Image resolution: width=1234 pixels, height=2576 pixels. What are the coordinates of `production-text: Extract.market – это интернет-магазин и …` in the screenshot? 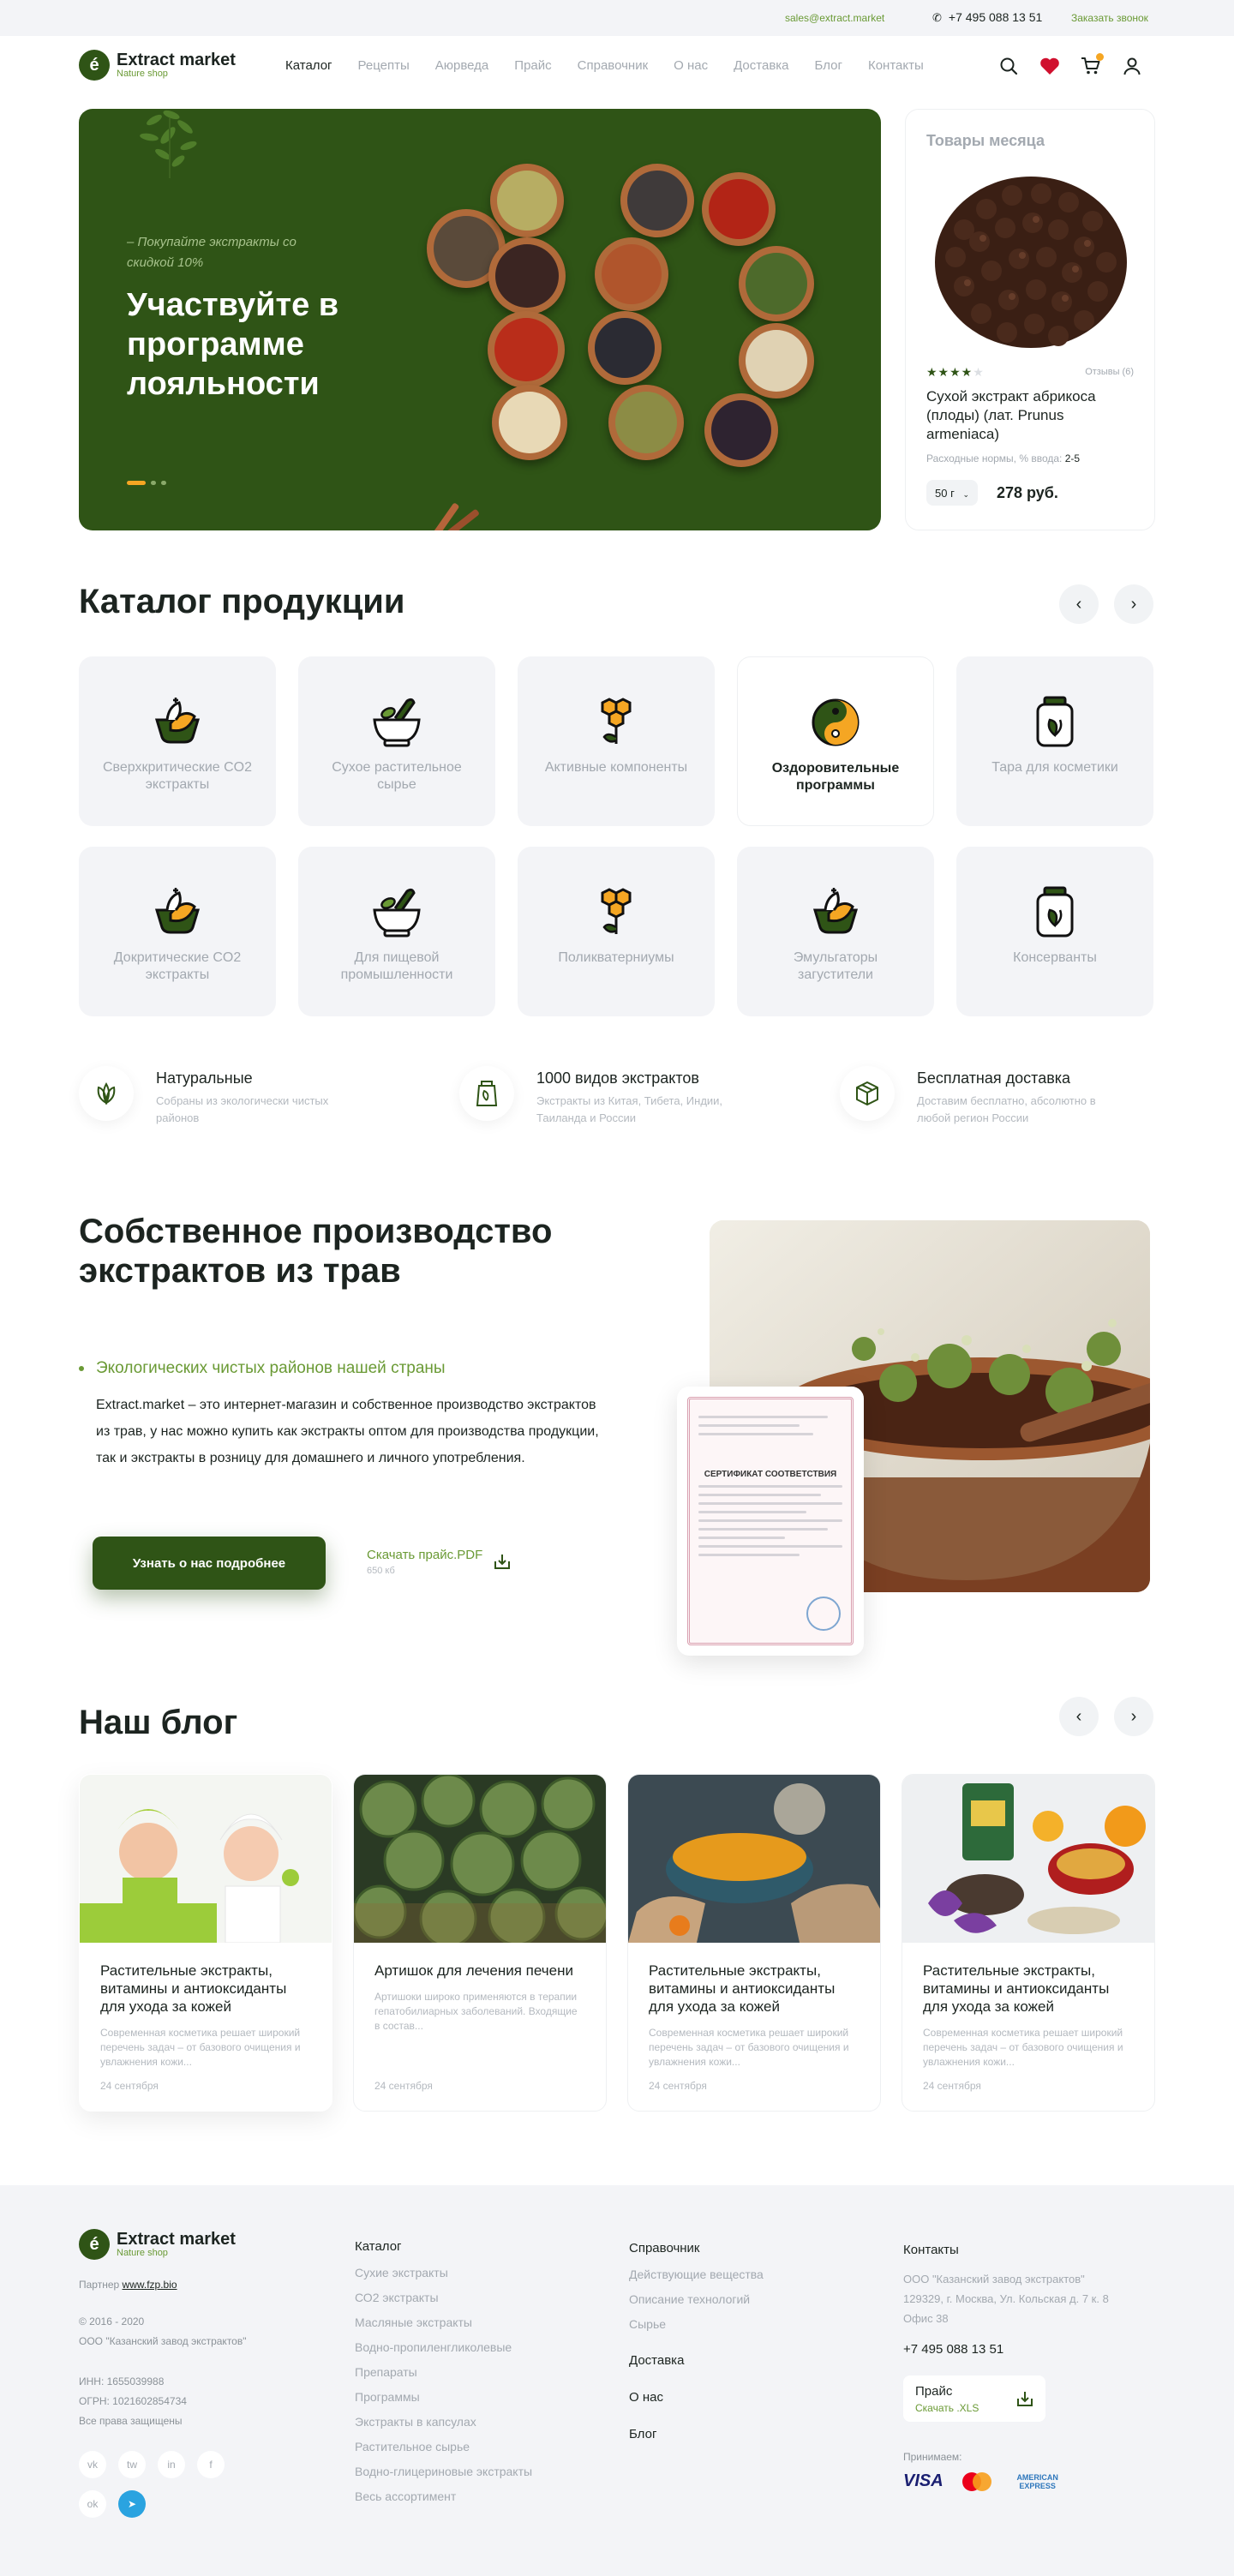 It's located at (347, 1431).